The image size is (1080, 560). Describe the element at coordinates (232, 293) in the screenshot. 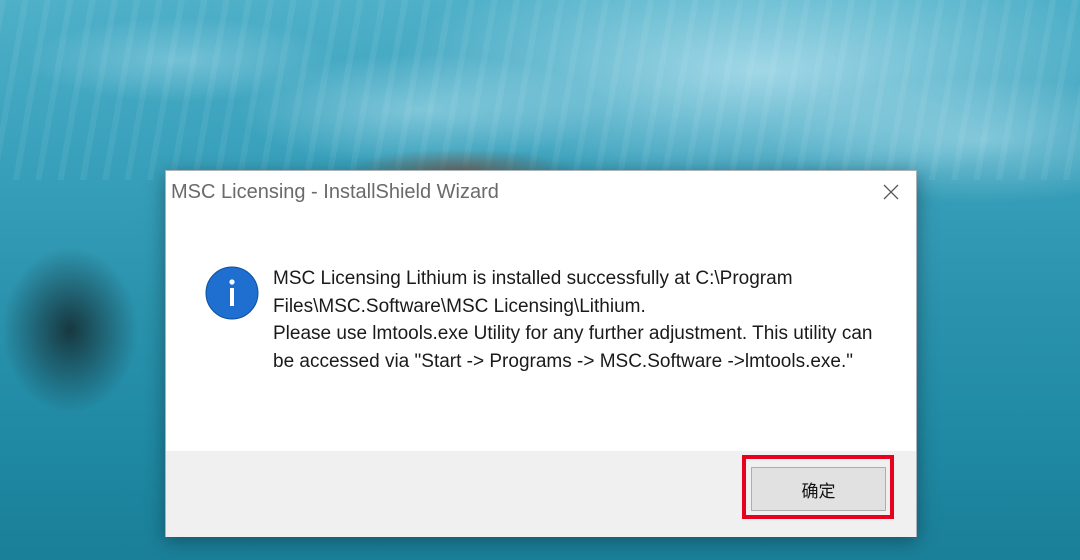

I see `info-icon` at that location.